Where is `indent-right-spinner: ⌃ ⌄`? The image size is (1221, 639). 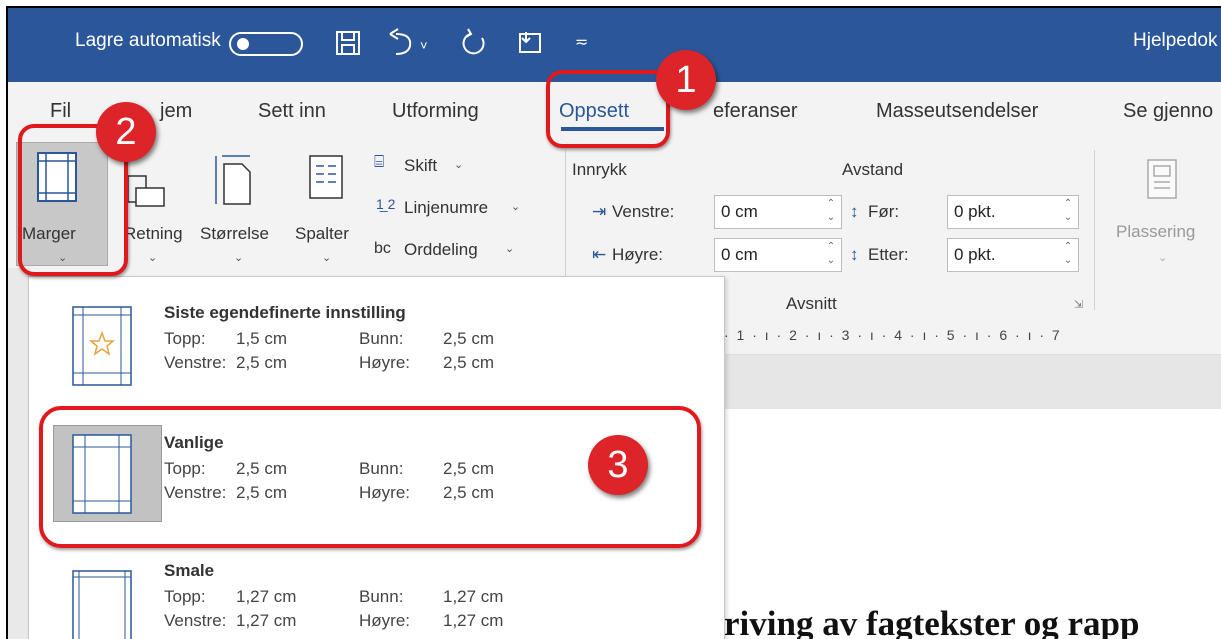
indent-right-spinner: ⌃ ⌄ is located at coordinates (831, 255).